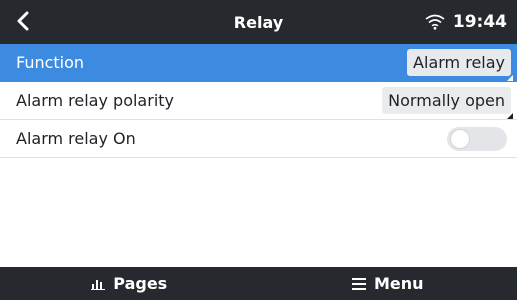 Image resolution: width=517 pixels, height=300 pixels. What do you see at coordinates (258, 22) in the screenshot?
I see `header-bar: Relay 19:44` at bounding box center [258, 22].